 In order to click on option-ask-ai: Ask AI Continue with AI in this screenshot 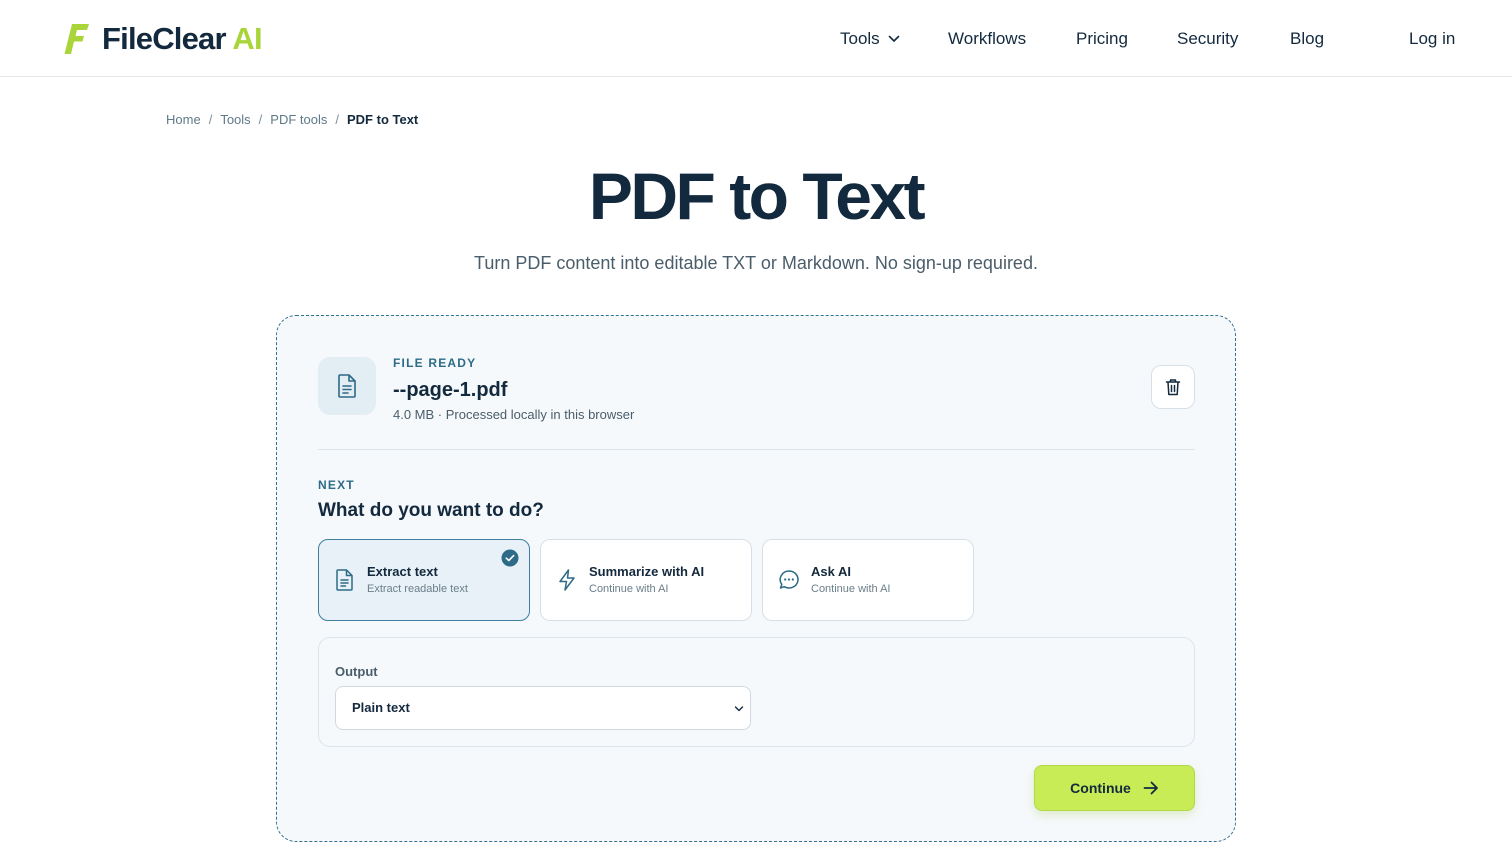, I will do `click(868, 580)`.